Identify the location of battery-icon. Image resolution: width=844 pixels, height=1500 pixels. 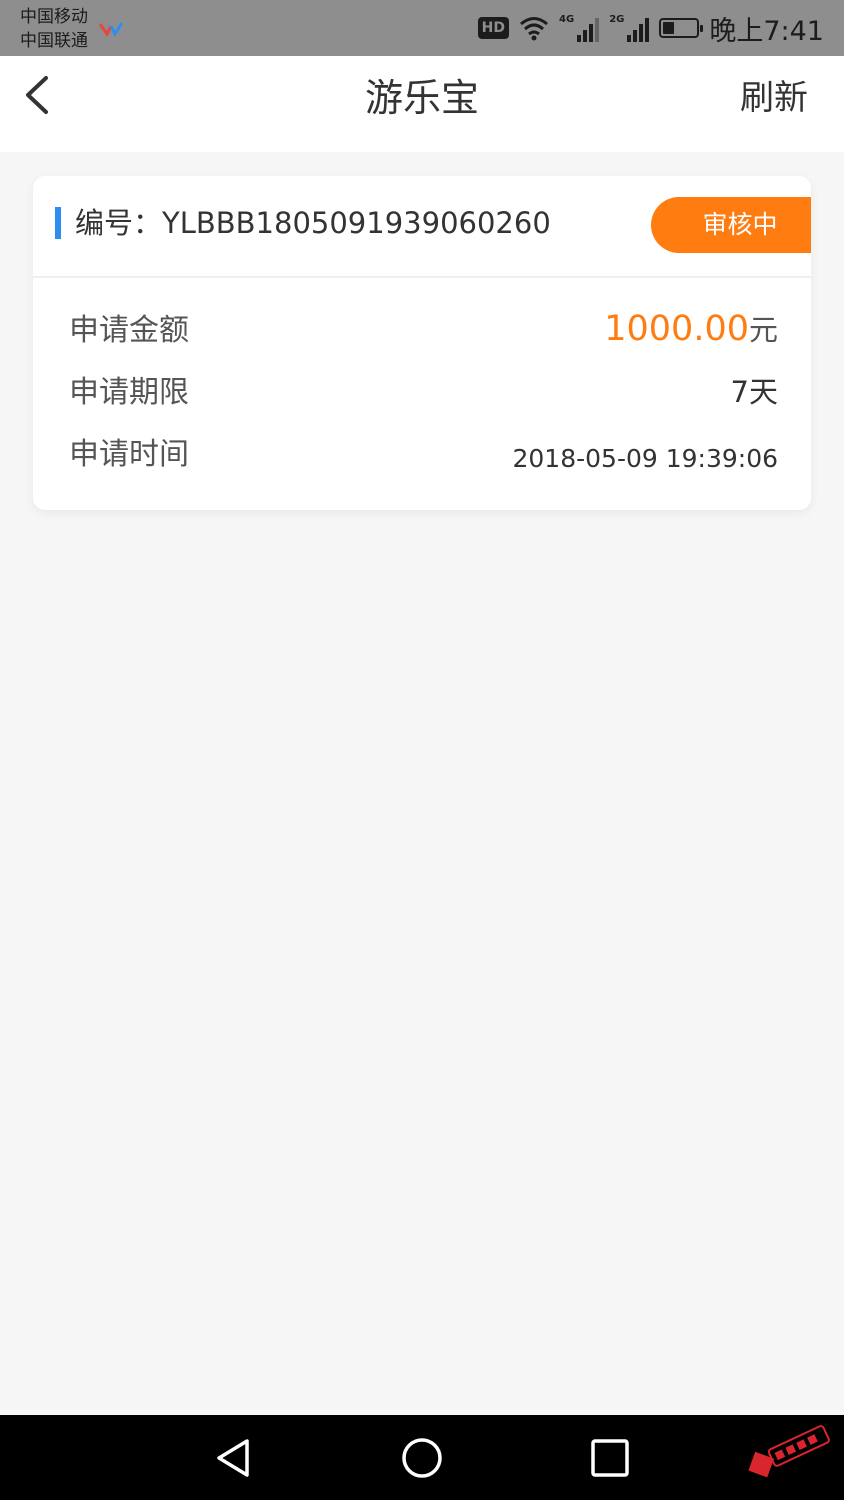
(681, 28).